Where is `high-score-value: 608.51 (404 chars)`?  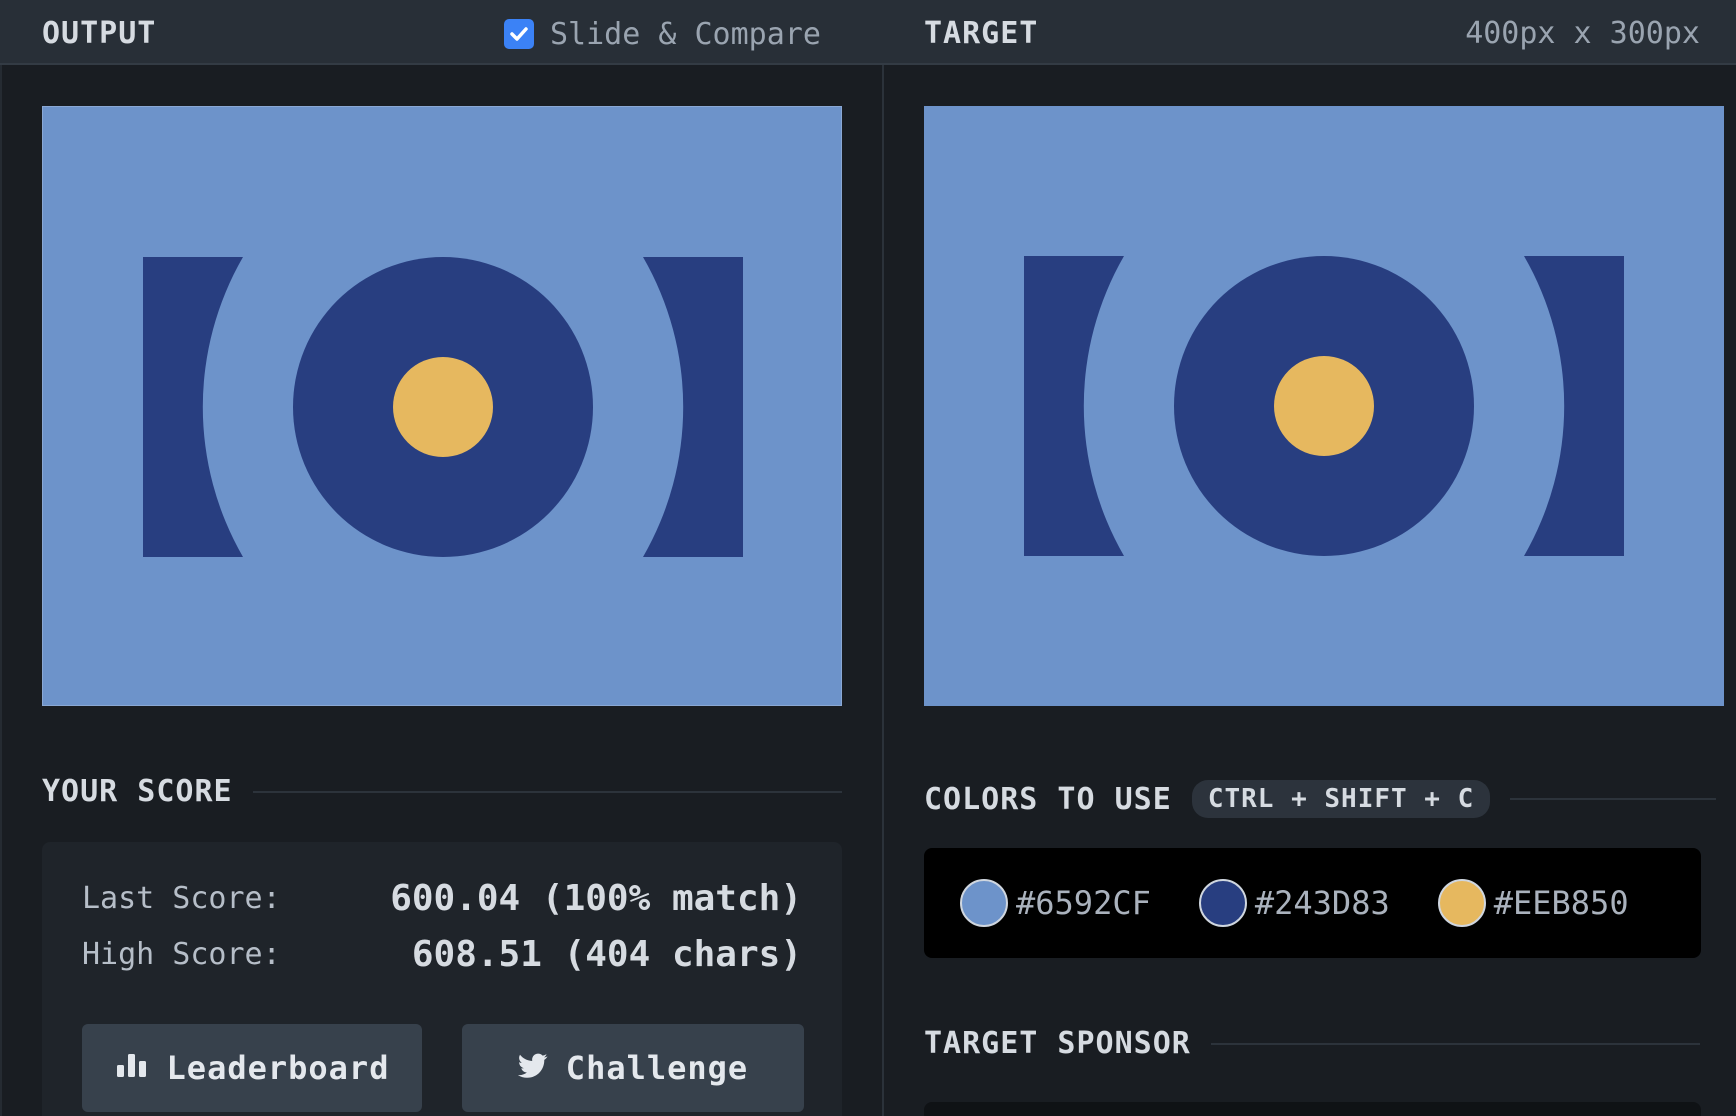
high-score-value: 608.51 (404 chars) is located at coordinates (606, 954).